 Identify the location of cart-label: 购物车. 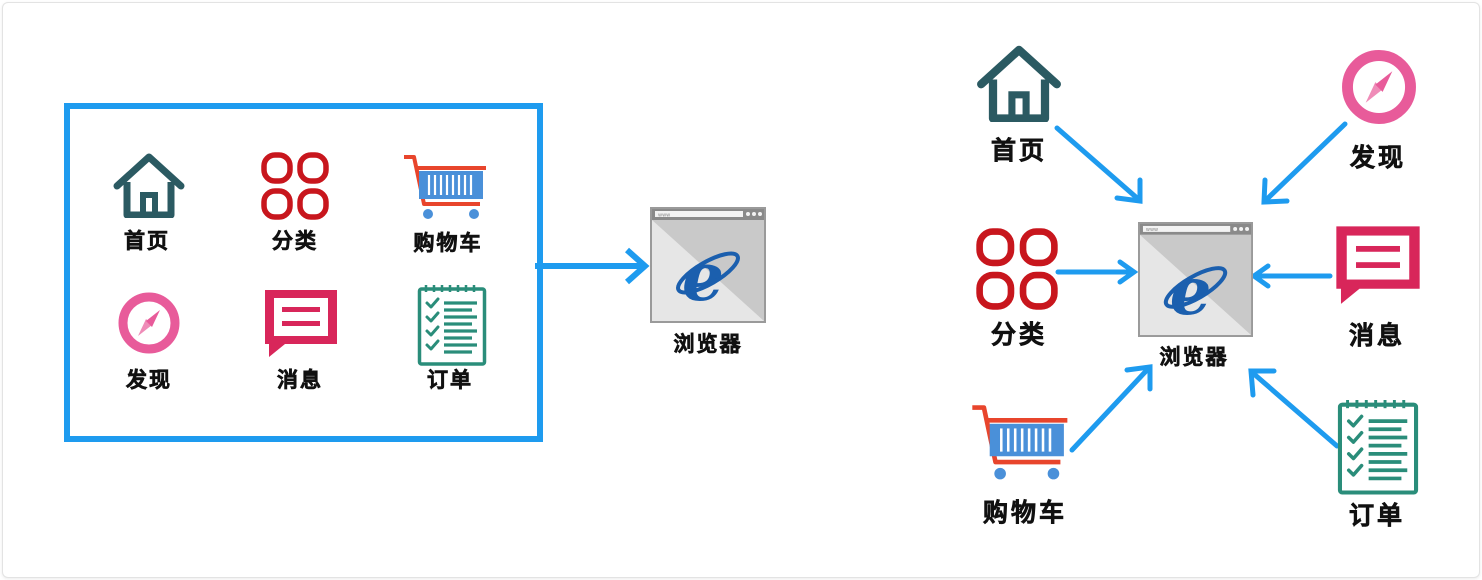
(1025, 512).